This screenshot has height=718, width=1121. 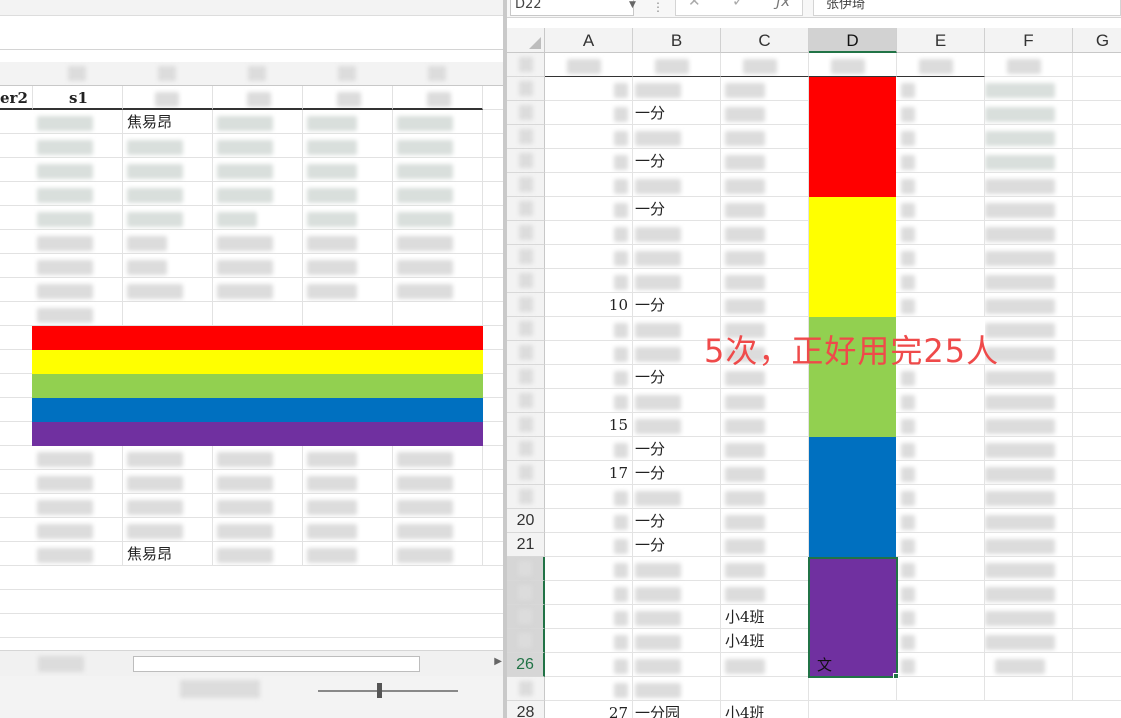 I want to click on scroll-right-icon: ▶, so click(x=498, y=661).